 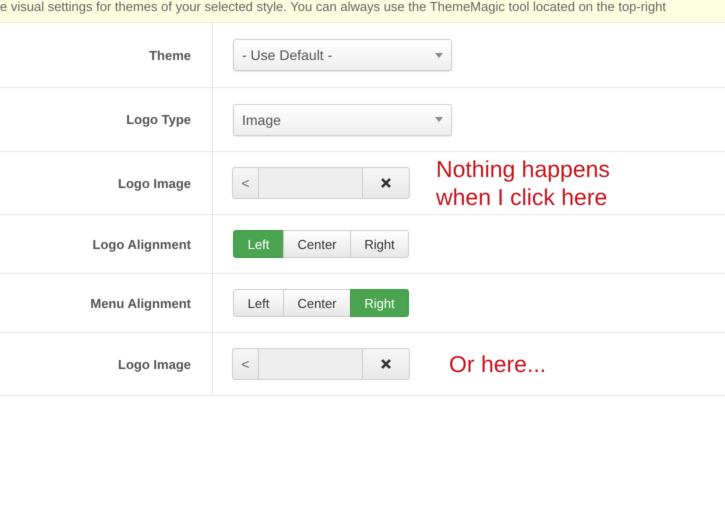 I want to click on field-label: Logo Alignment, so click(x=141, y=244).